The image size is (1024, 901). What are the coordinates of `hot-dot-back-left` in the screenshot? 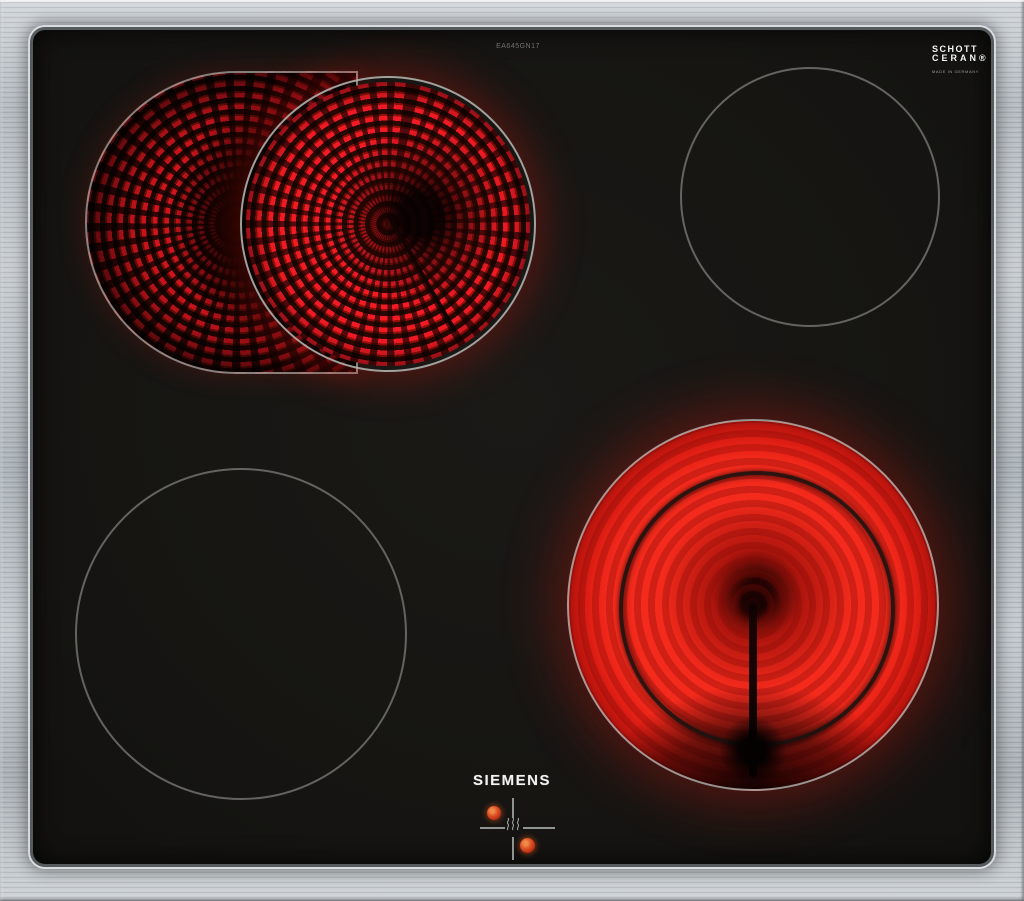 It's located at (494, 813).